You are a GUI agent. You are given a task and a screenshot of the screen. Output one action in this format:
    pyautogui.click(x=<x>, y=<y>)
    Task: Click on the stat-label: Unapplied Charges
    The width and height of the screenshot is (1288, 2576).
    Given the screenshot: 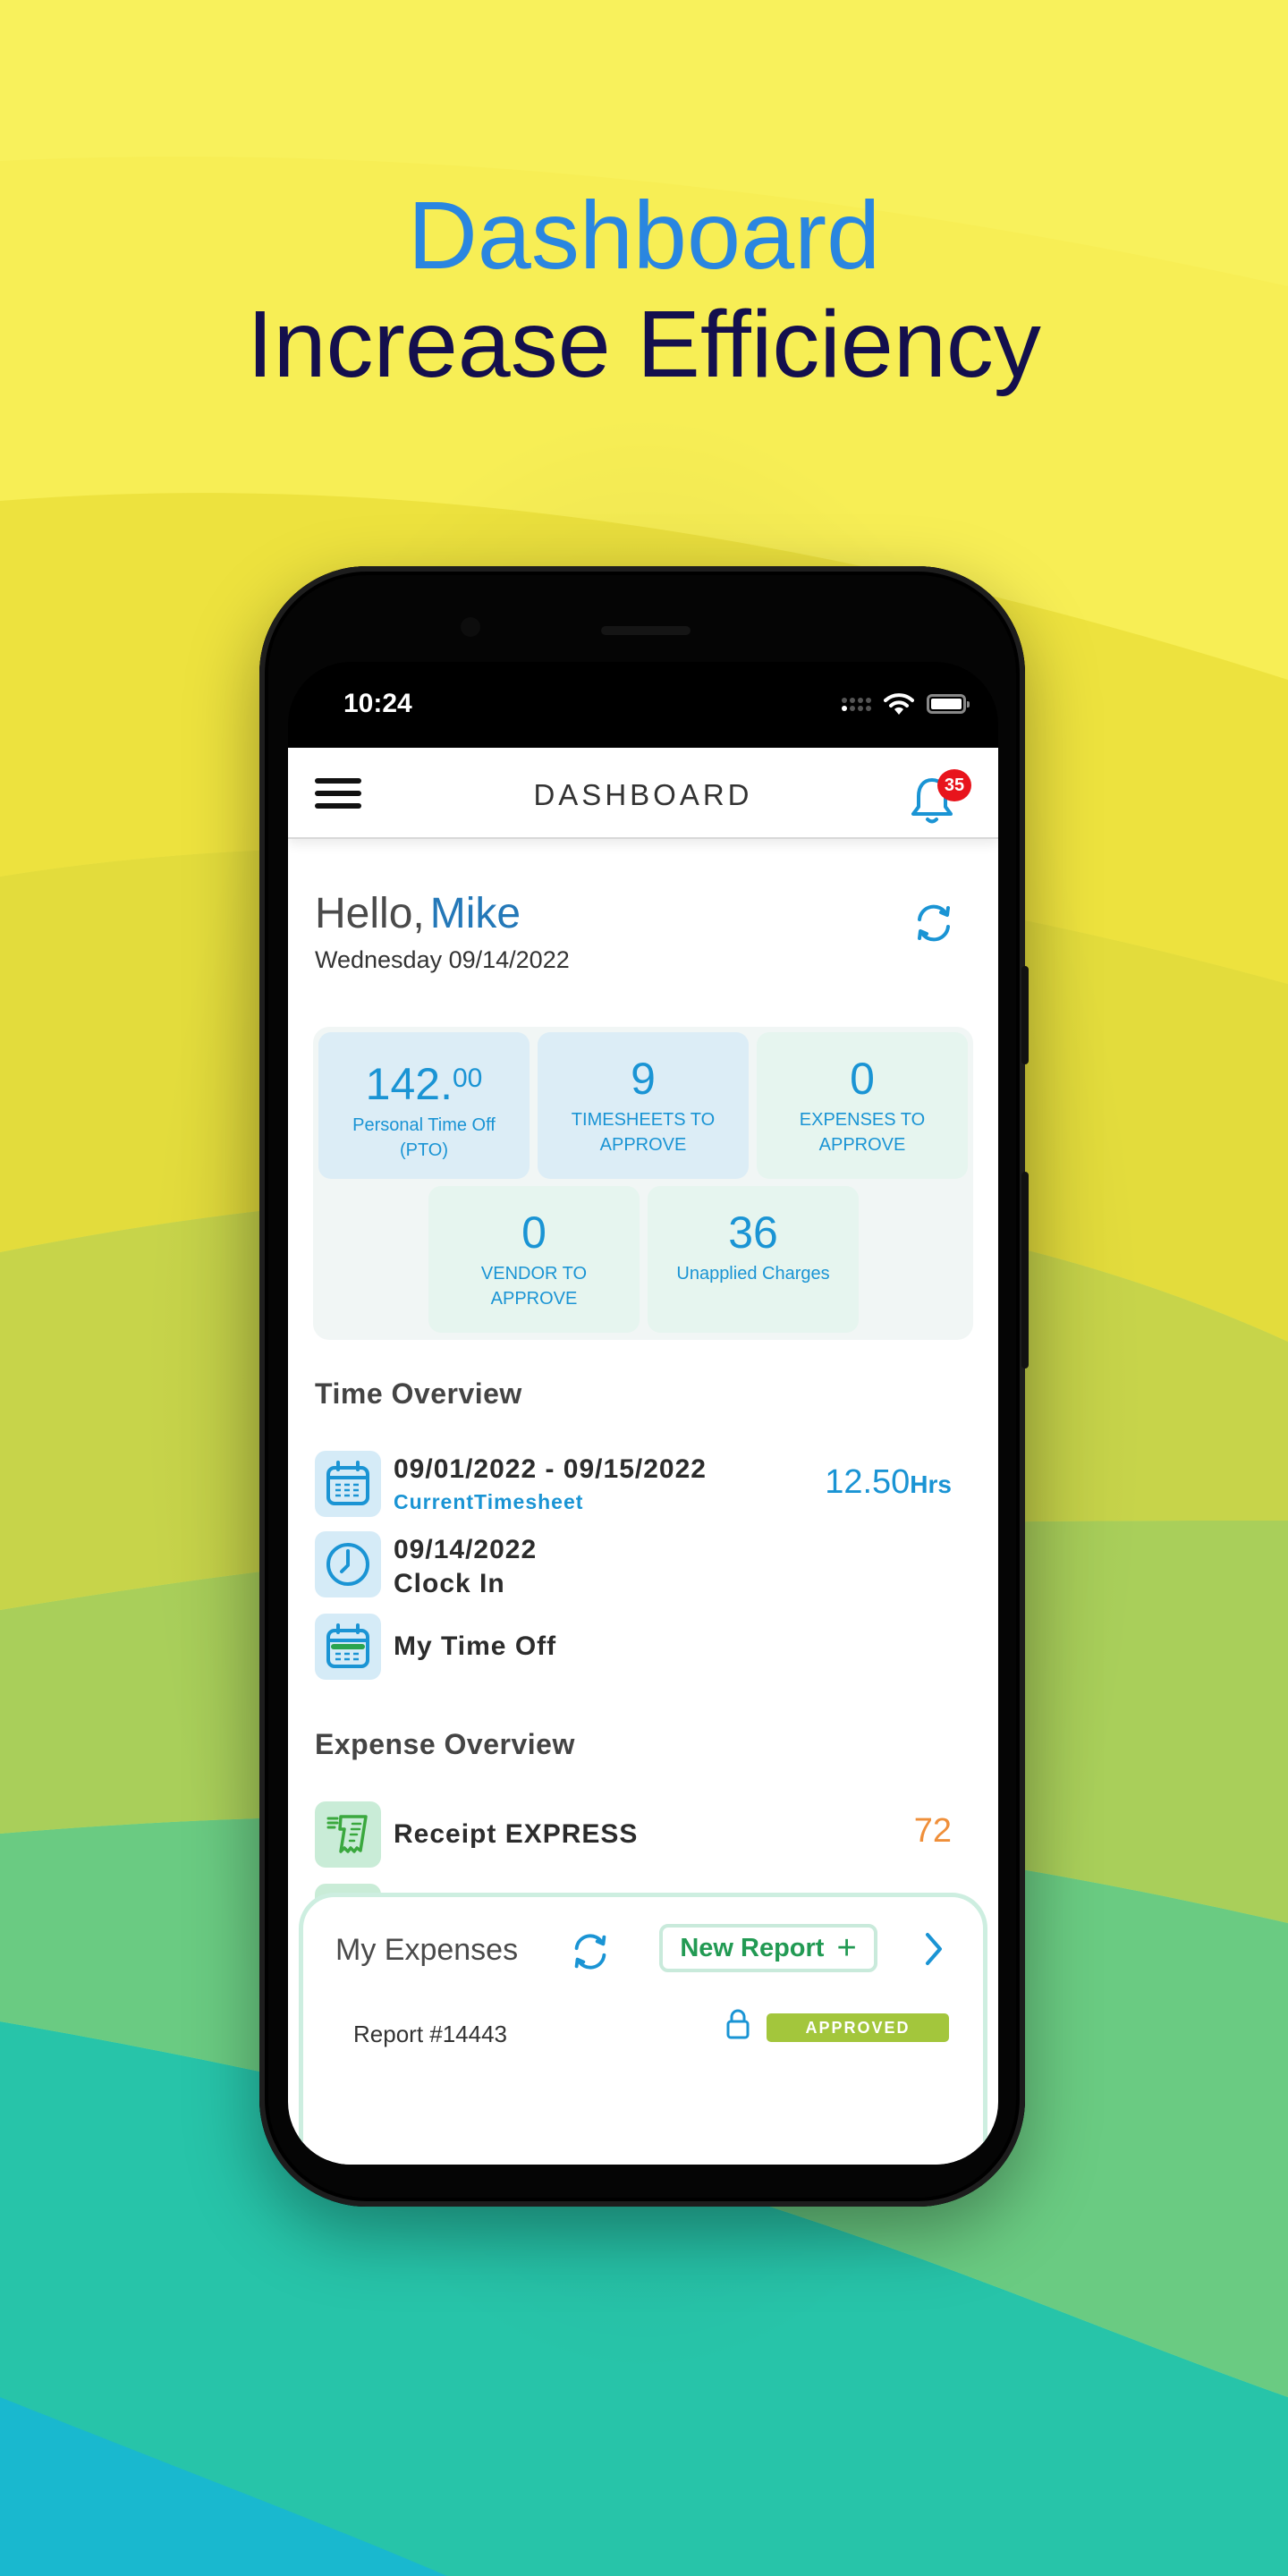 What is the action you would take?
    pyautogui.click(x=753, y=1274)
    